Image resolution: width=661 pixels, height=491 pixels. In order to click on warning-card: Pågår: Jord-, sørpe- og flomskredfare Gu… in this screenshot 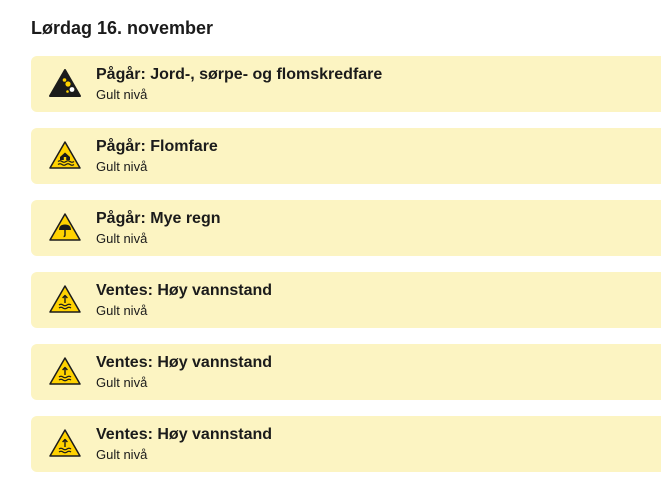, I will do `click(346, 84)`.